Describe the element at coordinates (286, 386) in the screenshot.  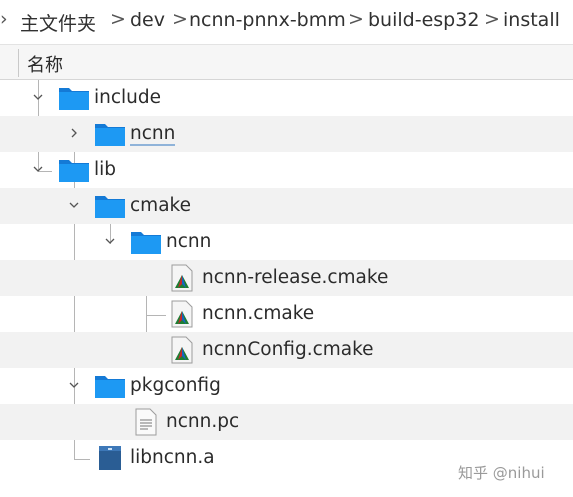
I see `tree-row-pkgconfig: pkgconfig` at that location.